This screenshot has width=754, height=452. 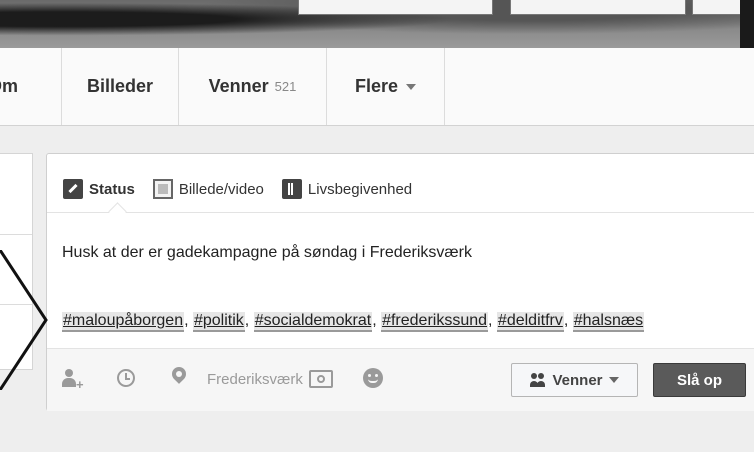 What do you see at coordinates (577, 380) in the screenshot?
I see `audience-label: Venner` at bounding box center [577, 380].